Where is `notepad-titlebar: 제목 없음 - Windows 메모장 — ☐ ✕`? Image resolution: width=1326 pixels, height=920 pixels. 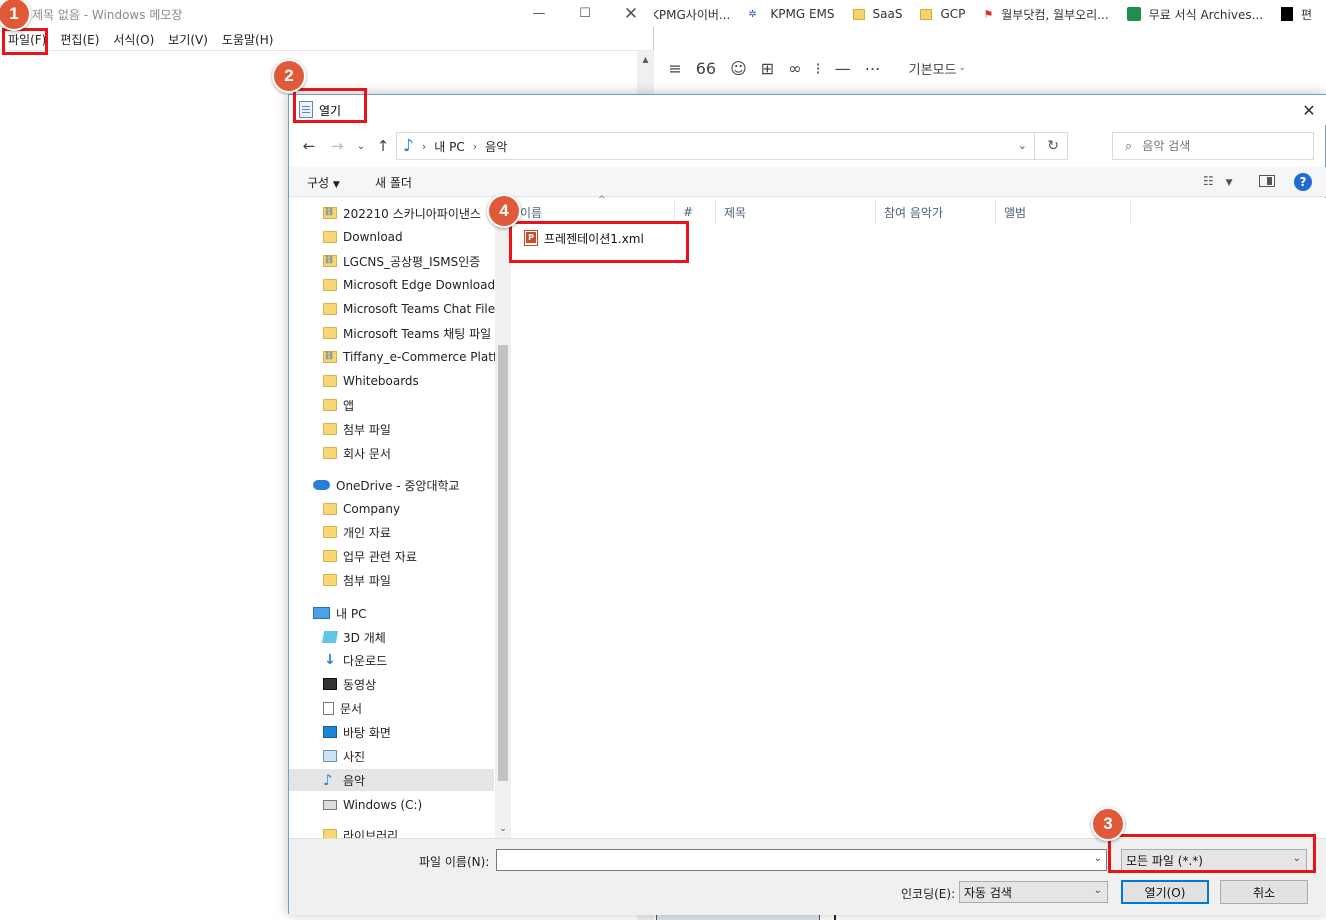 notepad-titlebar: 제목 없음 - Windows 메모장 — ☐ ✕ is located at coordinates (327, 13).